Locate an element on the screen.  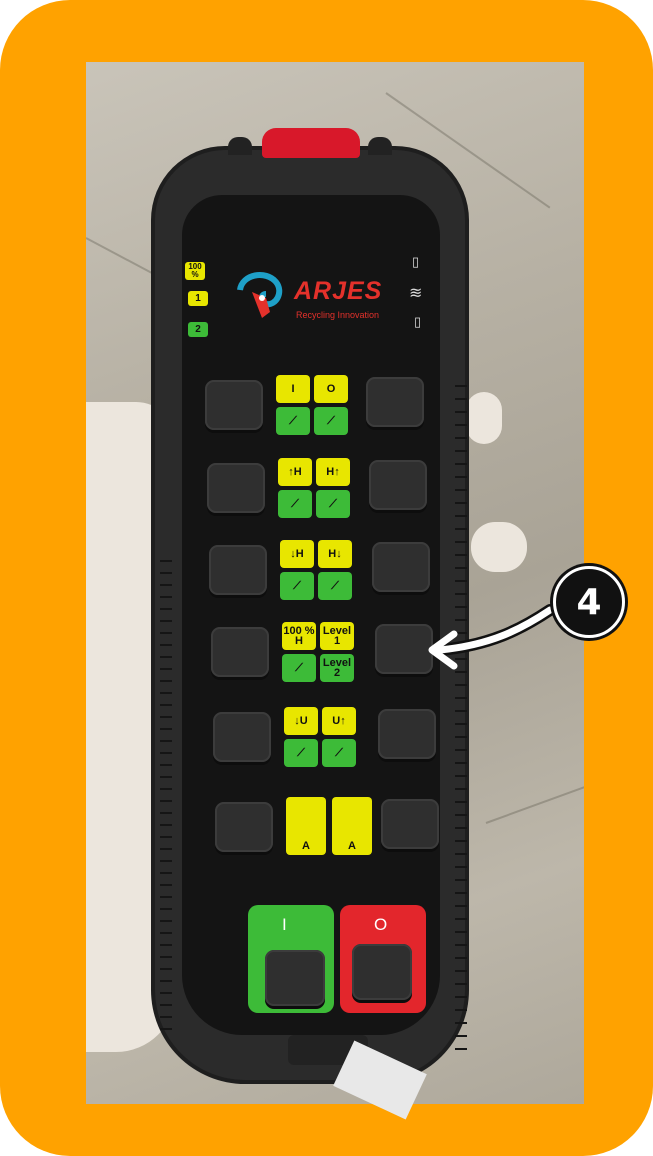
pedal-up-icon: ⟋ is located at coordinates (331, 421).